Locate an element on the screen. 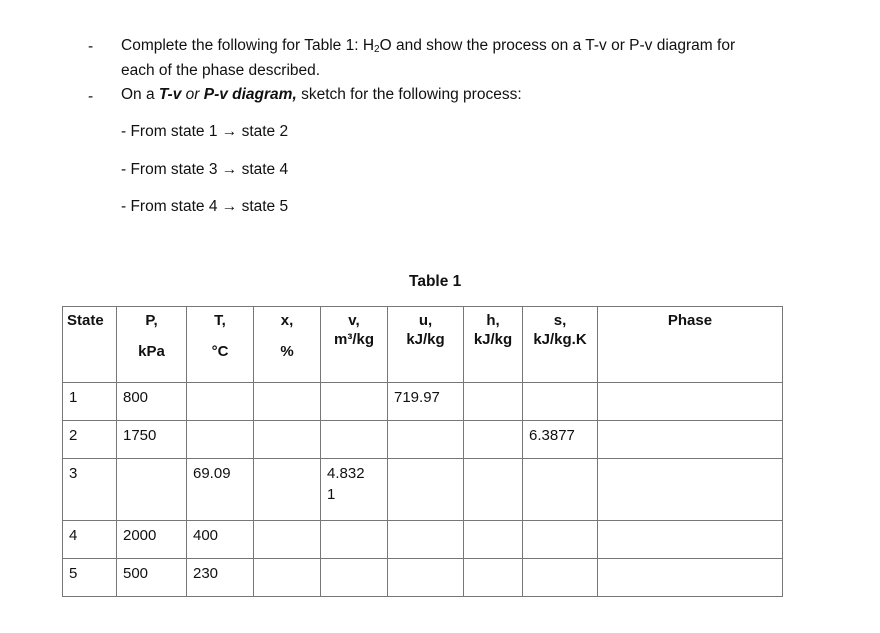 The image size is (880, 633). cell-pressure: 2000 is located at coordinates (151, 539).